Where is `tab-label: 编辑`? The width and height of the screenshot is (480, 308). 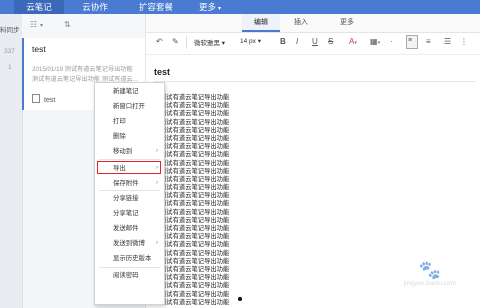 tab-label: 编辑 is located at coordinates (261, 22).